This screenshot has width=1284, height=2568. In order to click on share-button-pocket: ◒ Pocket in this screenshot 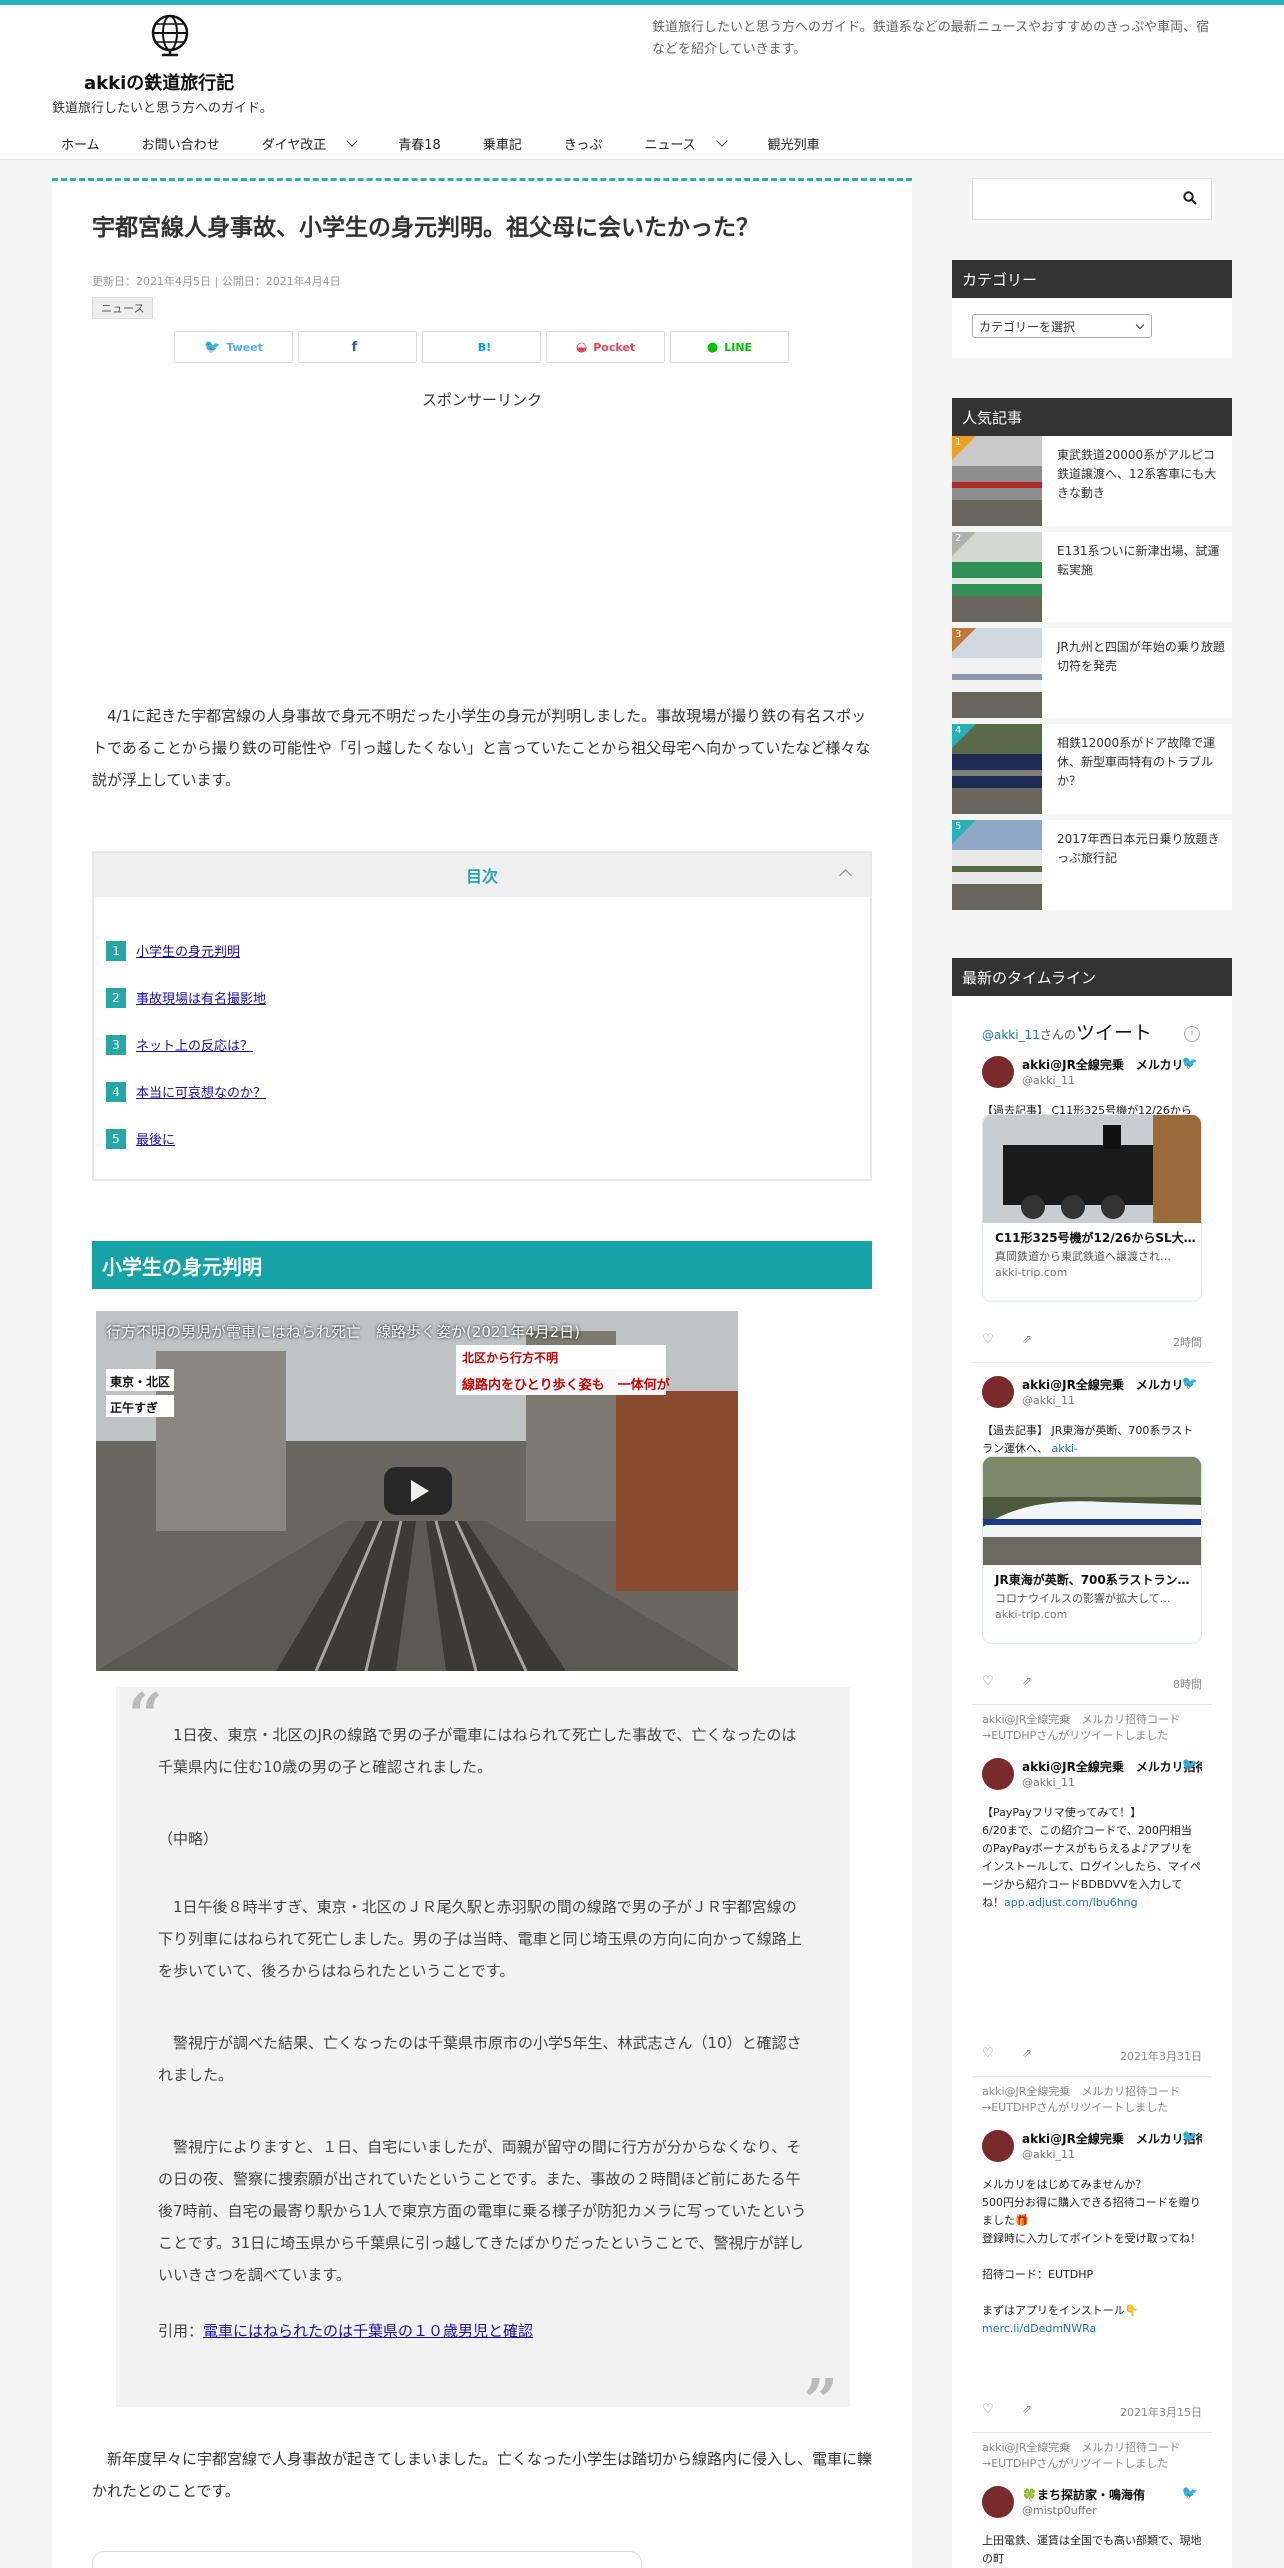, I will do `click(605, 347)`.